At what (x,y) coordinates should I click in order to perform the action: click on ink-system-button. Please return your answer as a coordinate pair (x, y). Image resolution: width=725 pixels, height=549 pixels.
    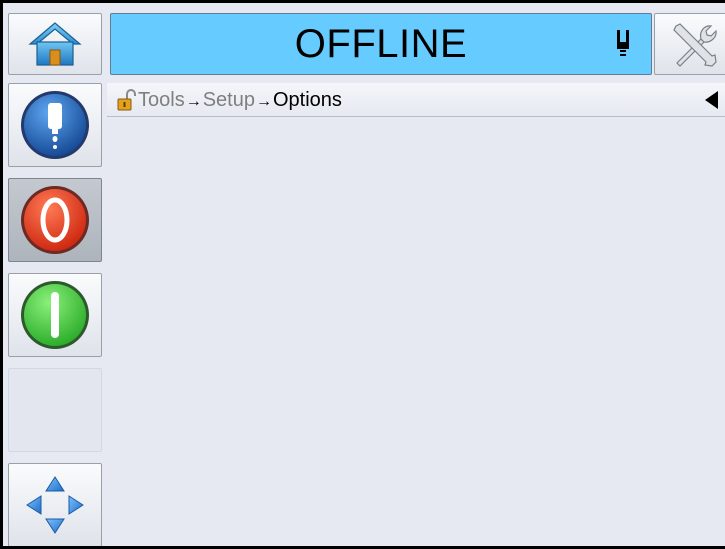
    Looking at the image, I should click on (55, 125).